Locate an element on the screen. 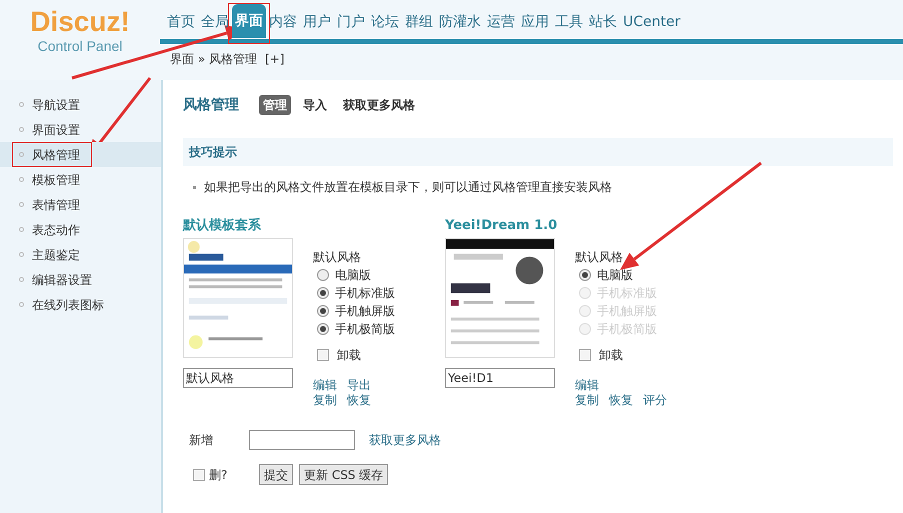  nav-tab: 论坛 is located at coordinates (385, 22).